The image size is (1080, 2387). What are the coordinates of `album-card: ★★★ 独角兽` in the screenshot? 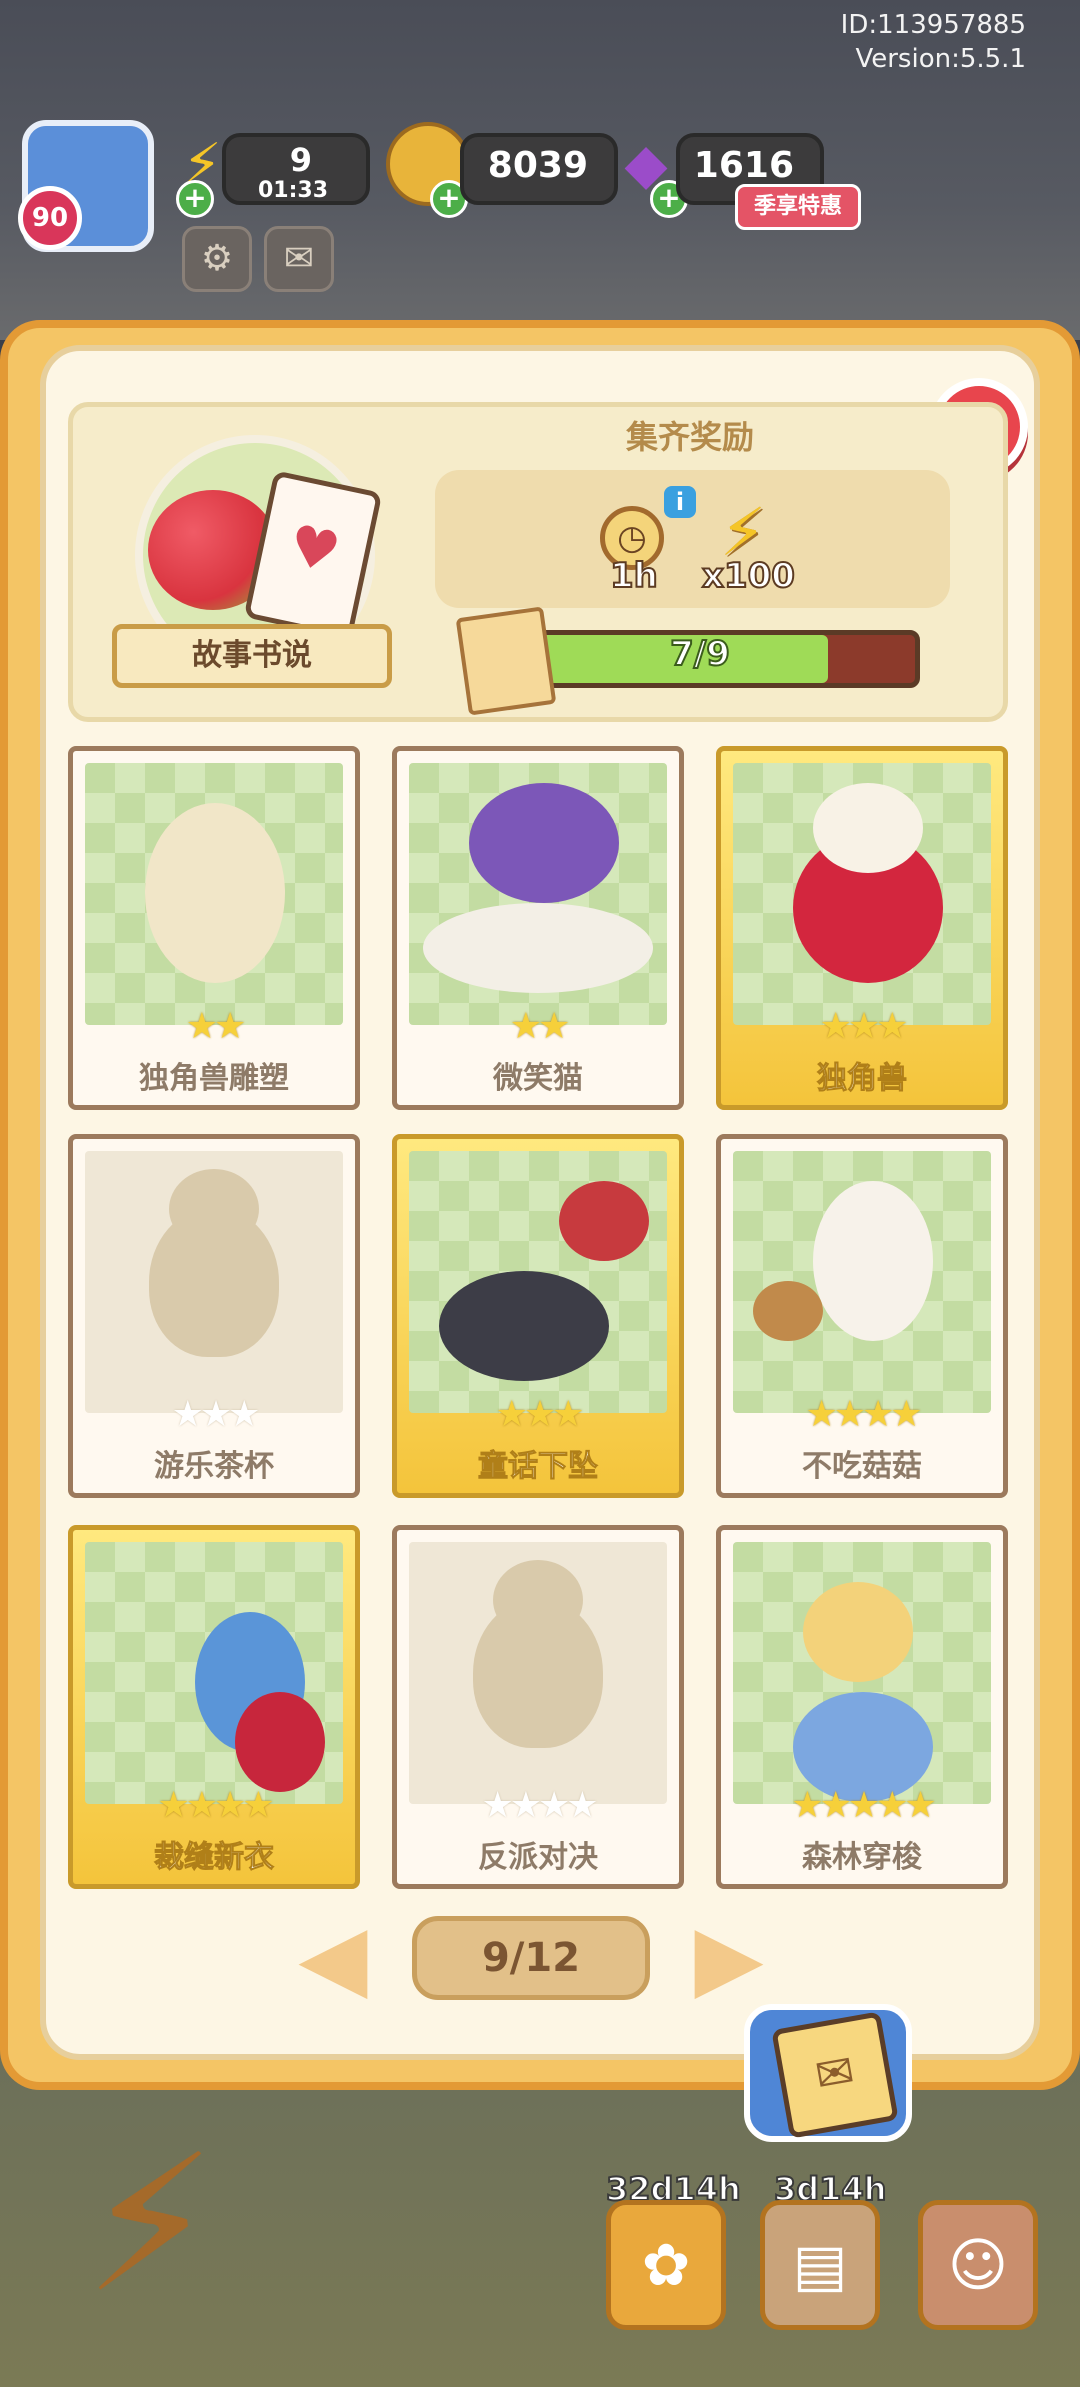 It's located at (862, 928).